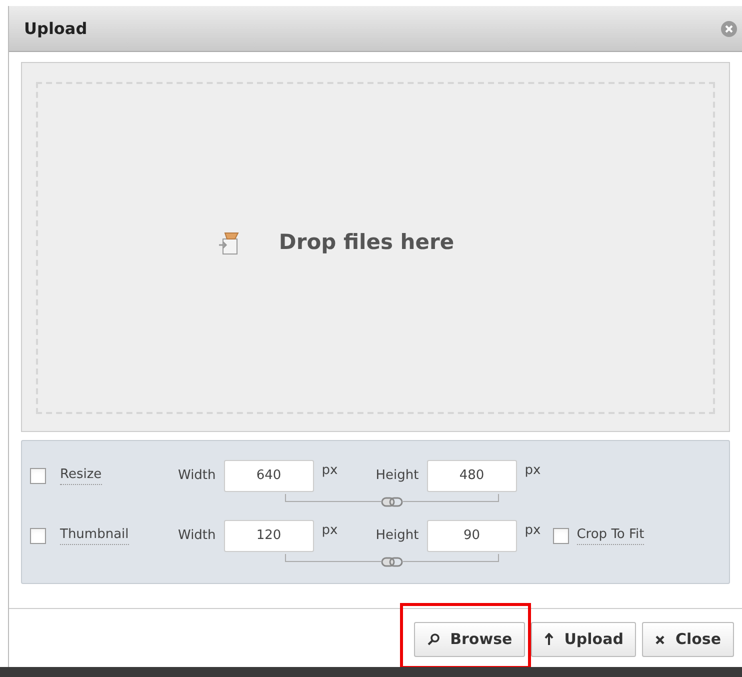  Describe the element at coordinates (269, 476) in the screenshot. I see `width-field: 640` at that location.